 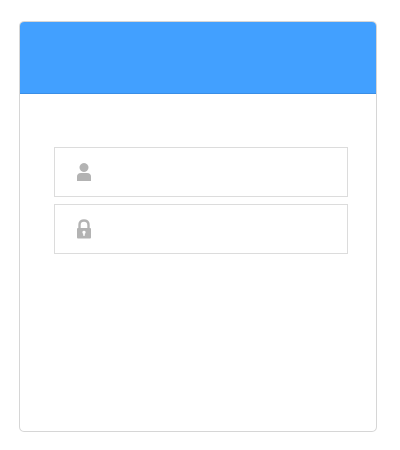 What do you see at coordinates (222, 172) in the screenshot?
I see `username-input` at bounding box center [222, 172].